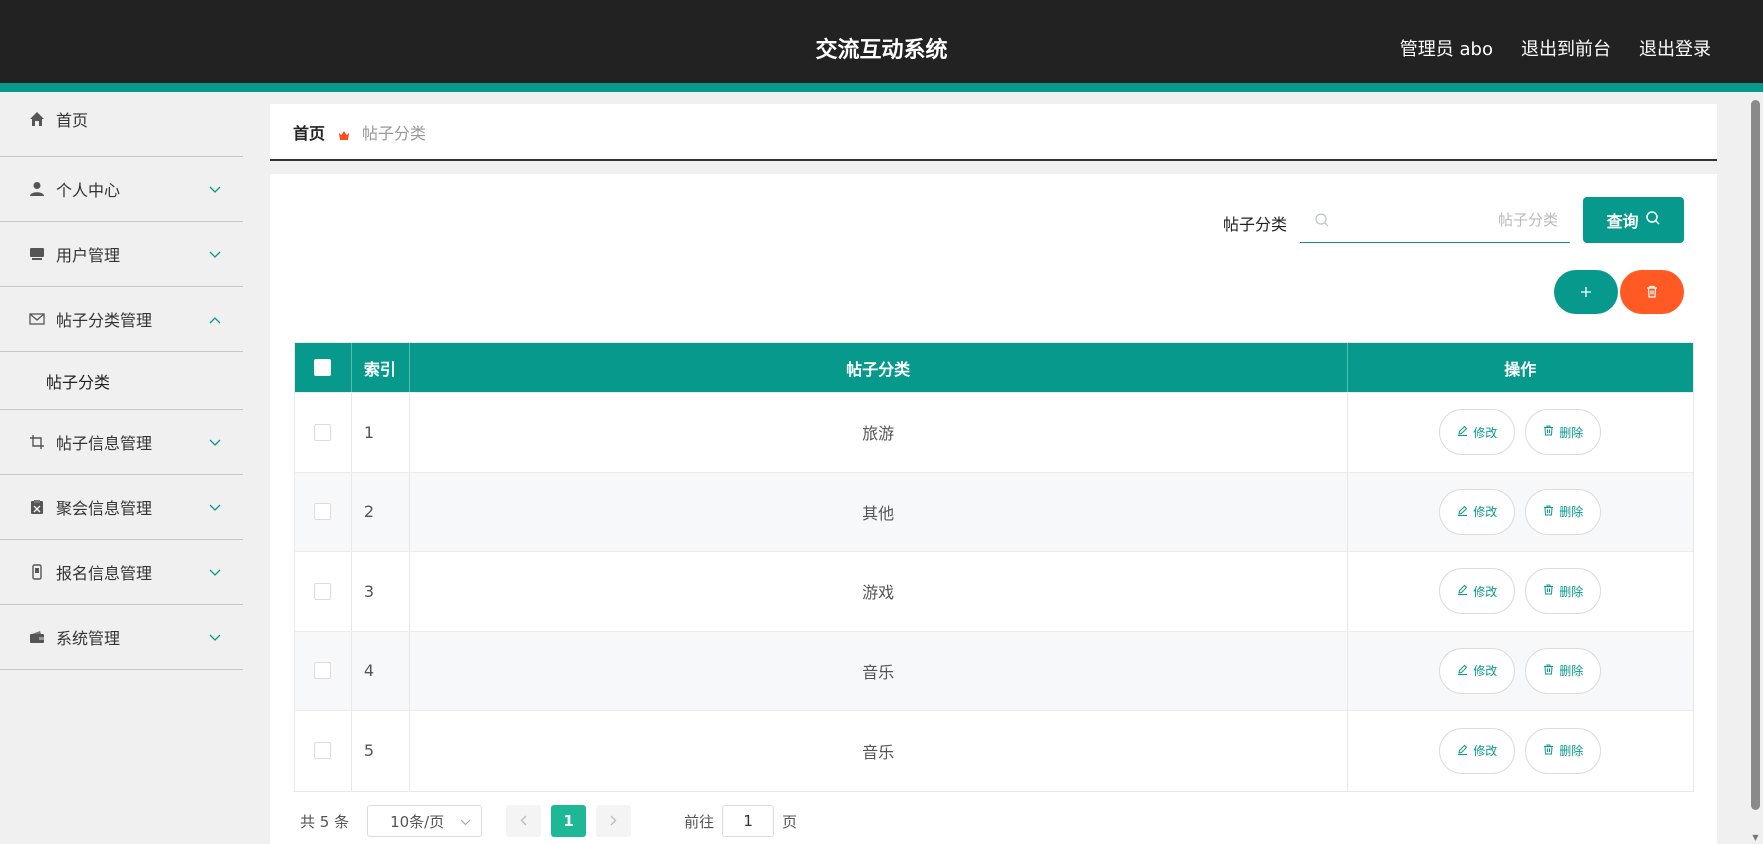  Describe the element at coordinates (790, 821) in the screenshot. I see `page-unit-label: 页` at that location.